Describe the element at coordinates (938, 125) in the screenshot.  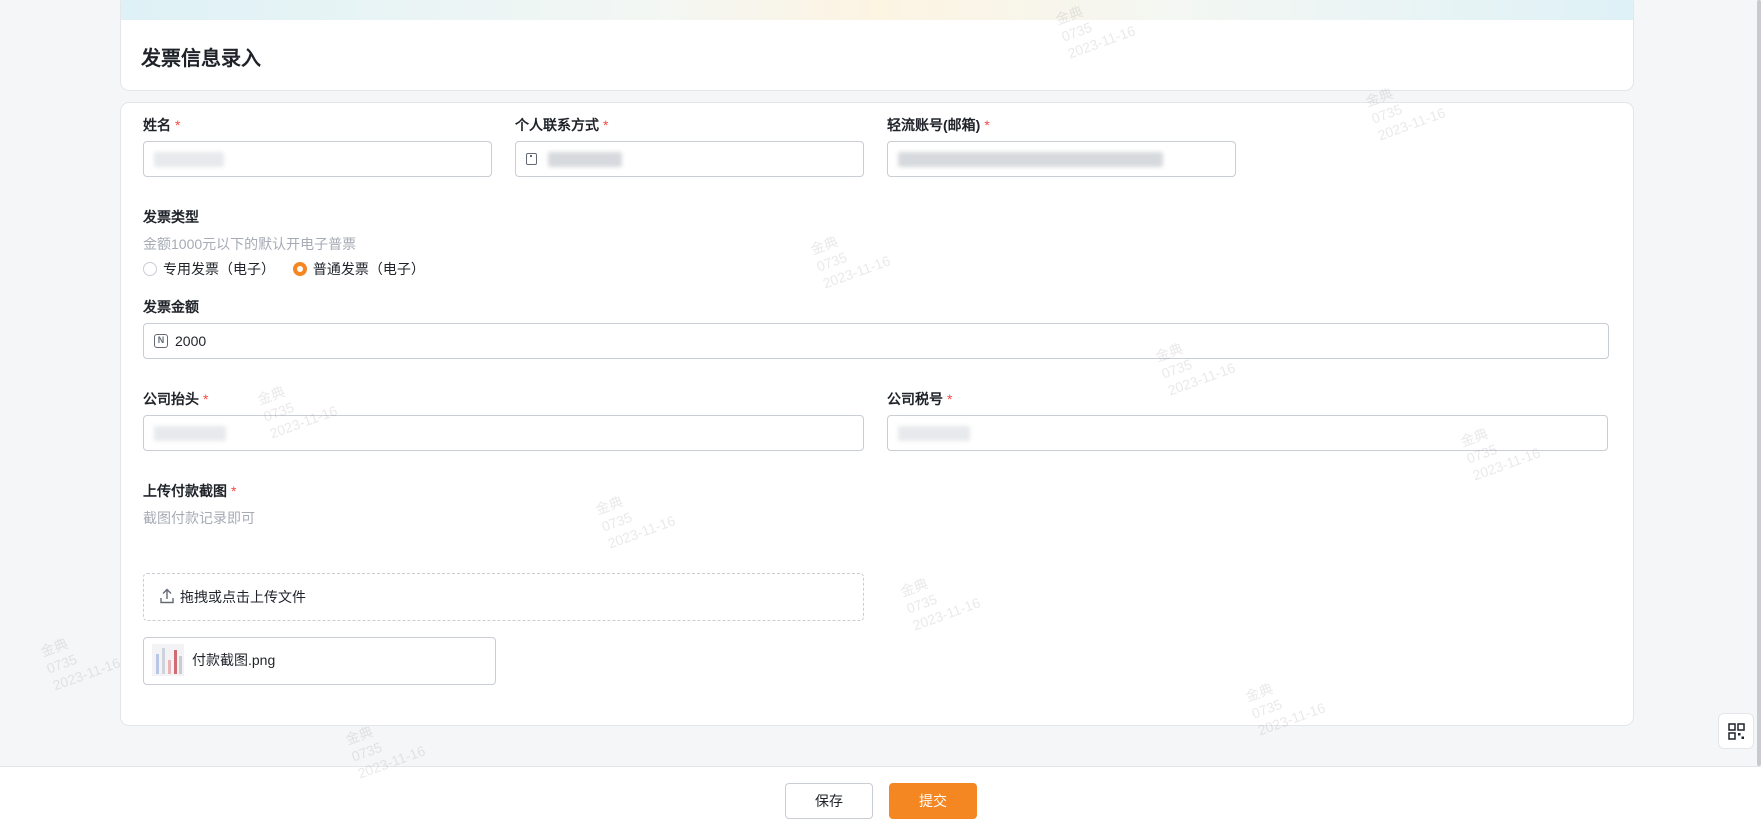
I see `account-label: 轻流账号(邮箱) *` at that location.